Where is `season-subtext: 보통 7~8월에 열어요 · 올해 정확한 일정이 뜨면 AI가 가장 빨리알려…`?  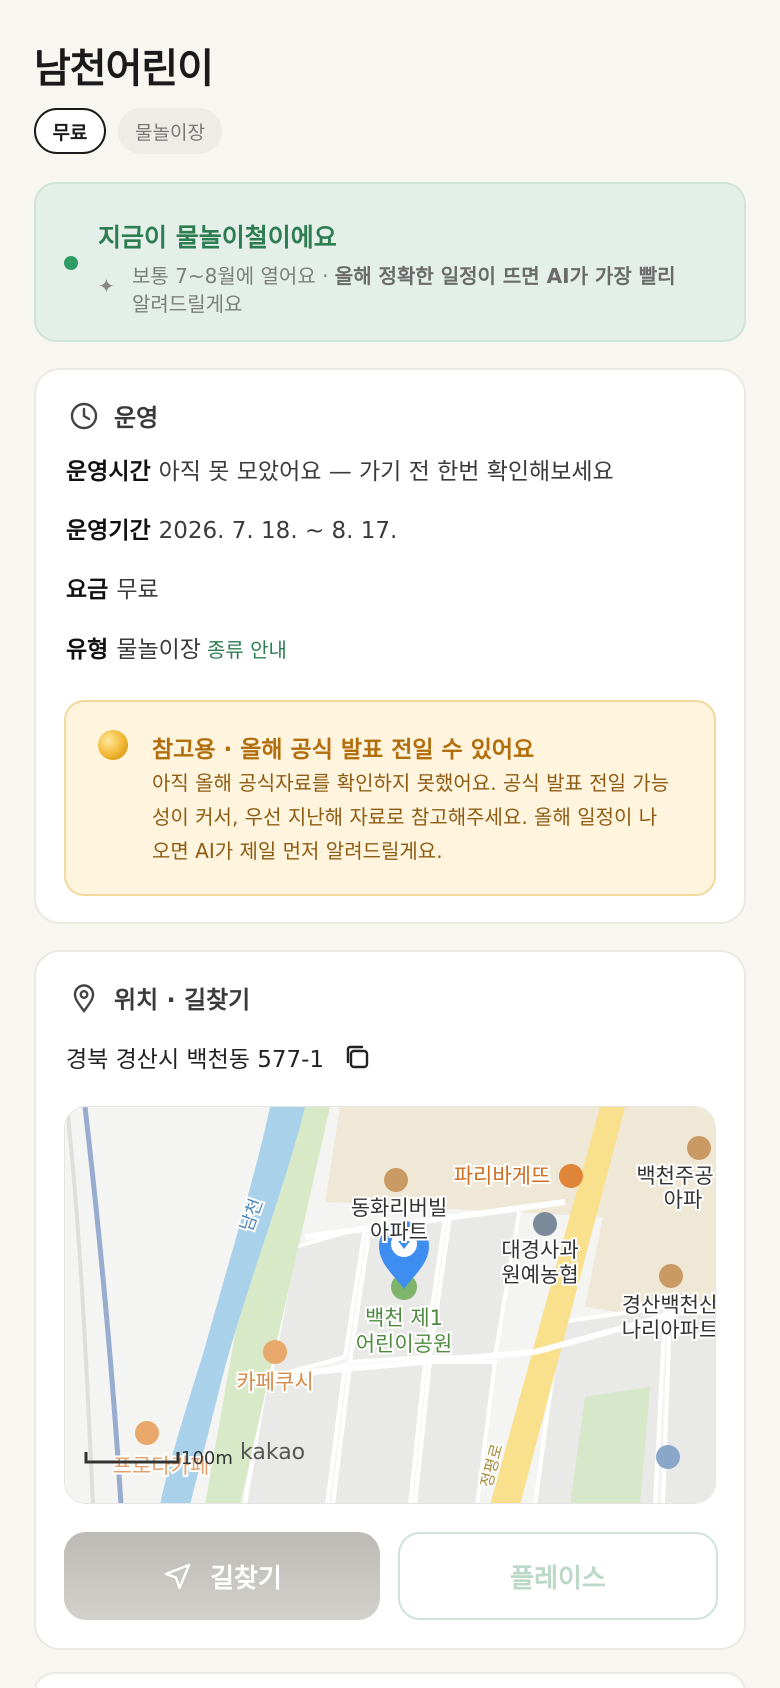 season-subtext: 보통 7~8월에 열어요 · 올해 정확한 일정이 뜨면 AI가 가장 빨리알려… is located at coordinates (427, 290).